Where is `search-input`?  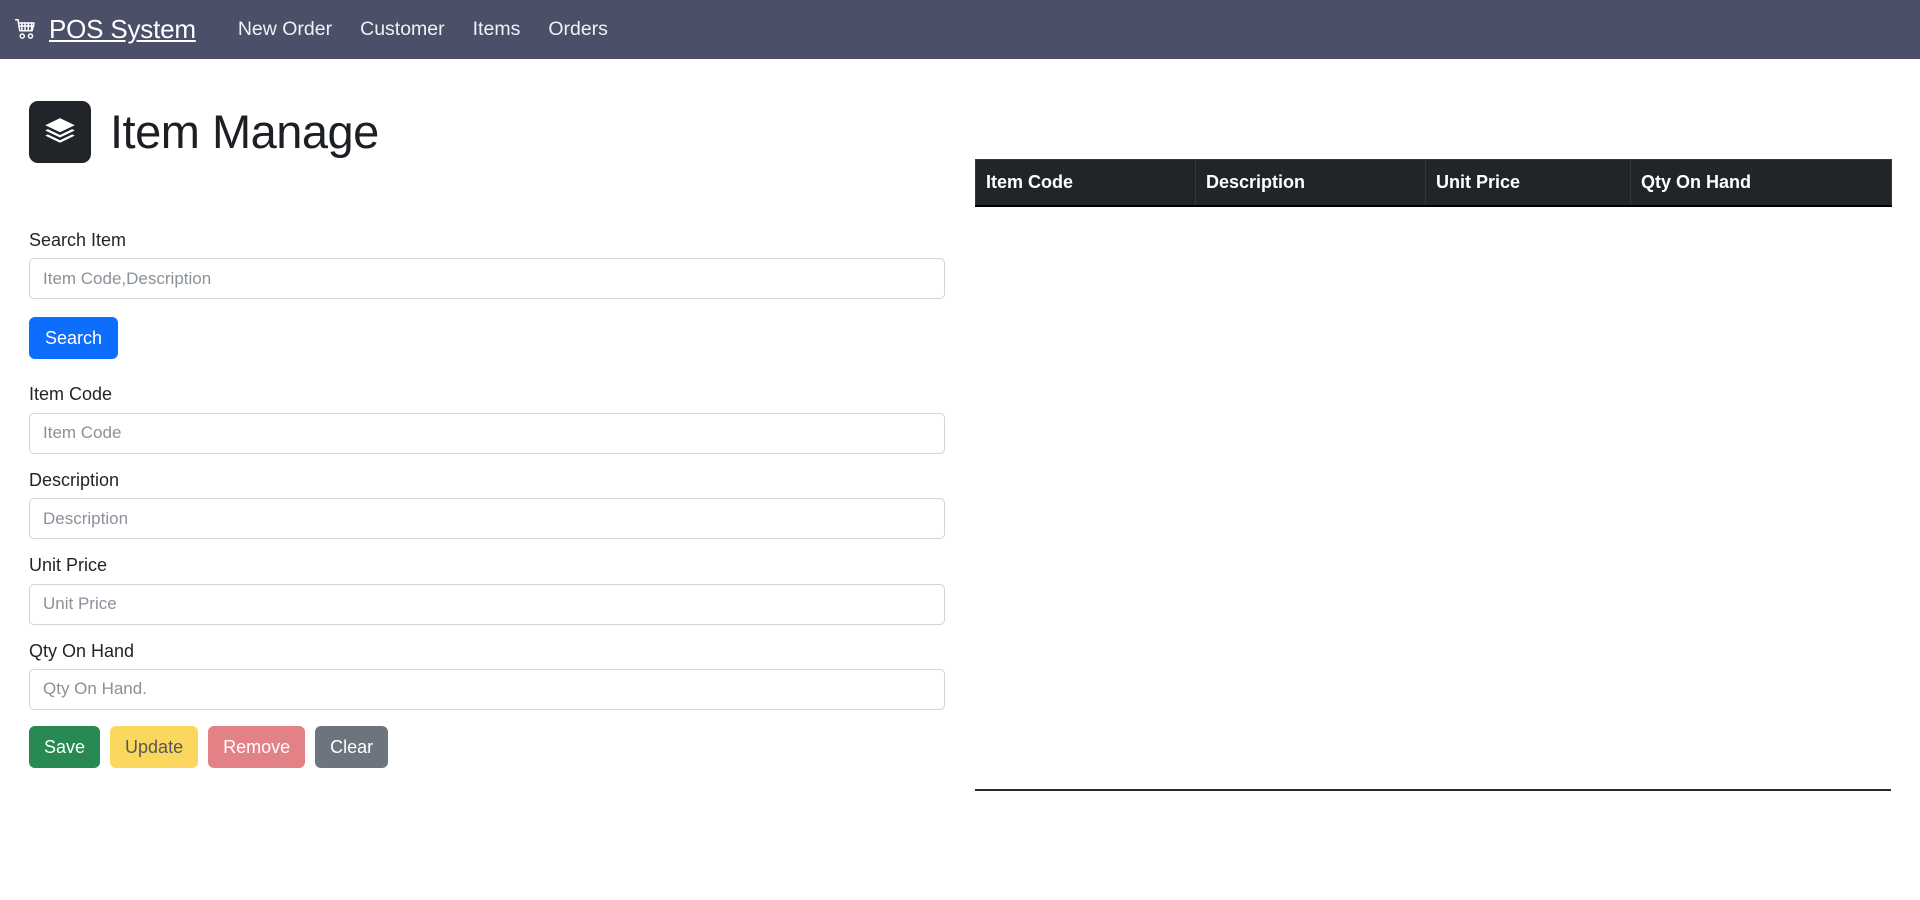
search-input is located at coordinates (487, 279).